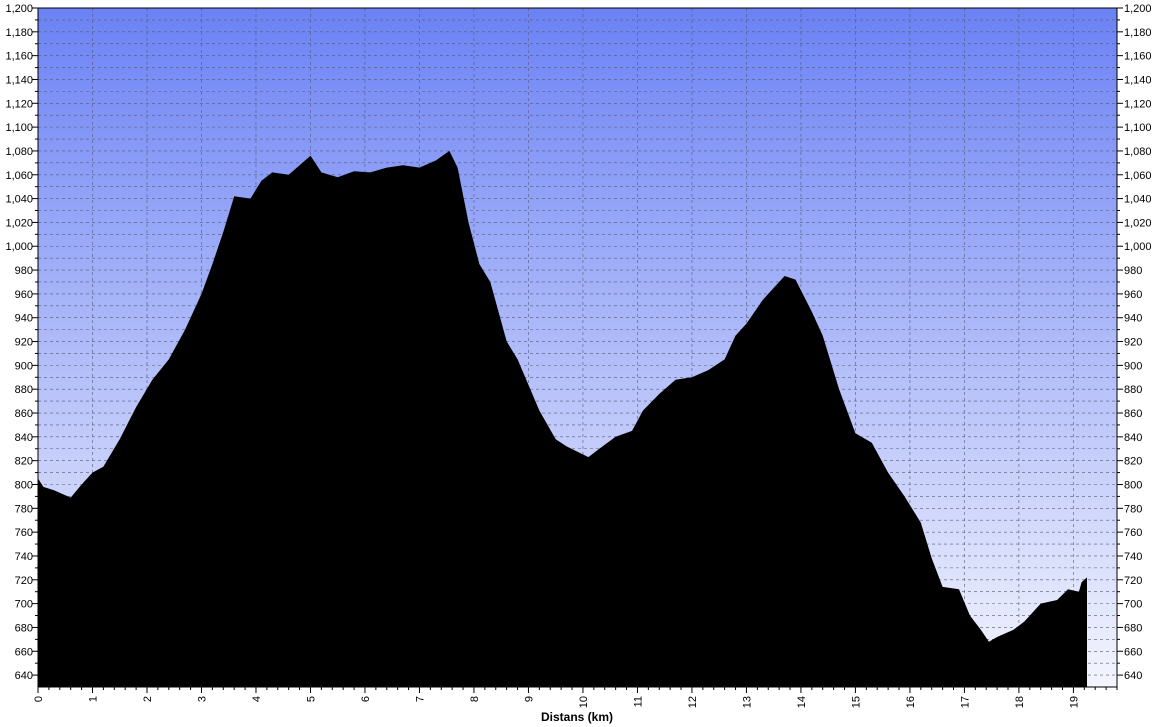  I want to click on y-tick-label-right: 740, so click(1133, 557).